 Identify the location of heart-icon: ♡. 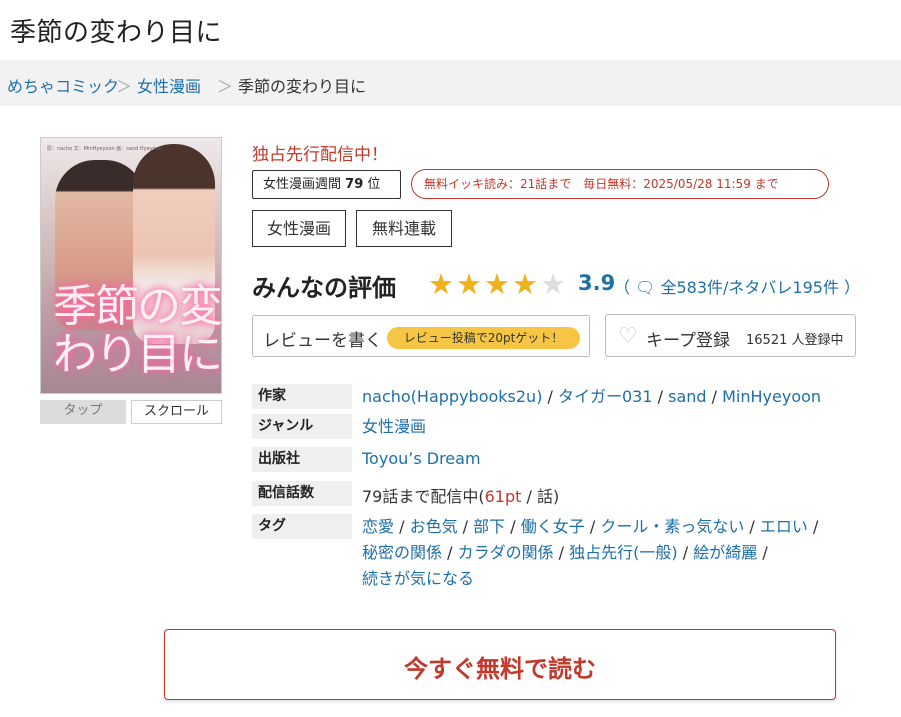
(628, 336).